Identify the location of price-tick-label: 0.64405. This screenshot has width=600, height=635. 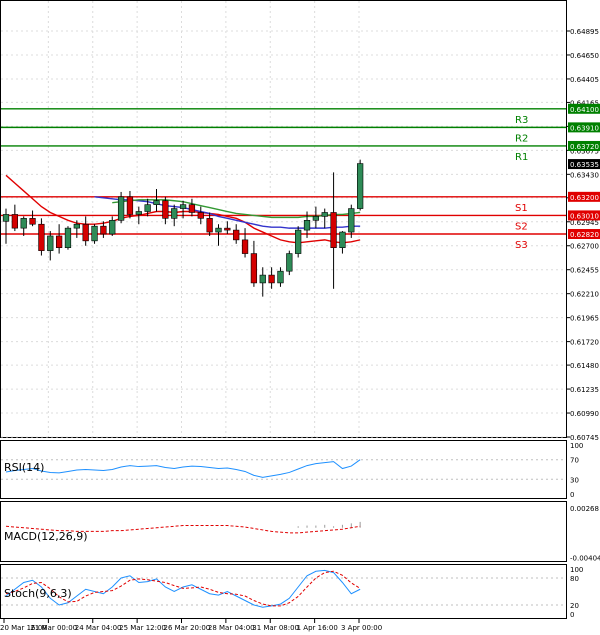
(584, 80).